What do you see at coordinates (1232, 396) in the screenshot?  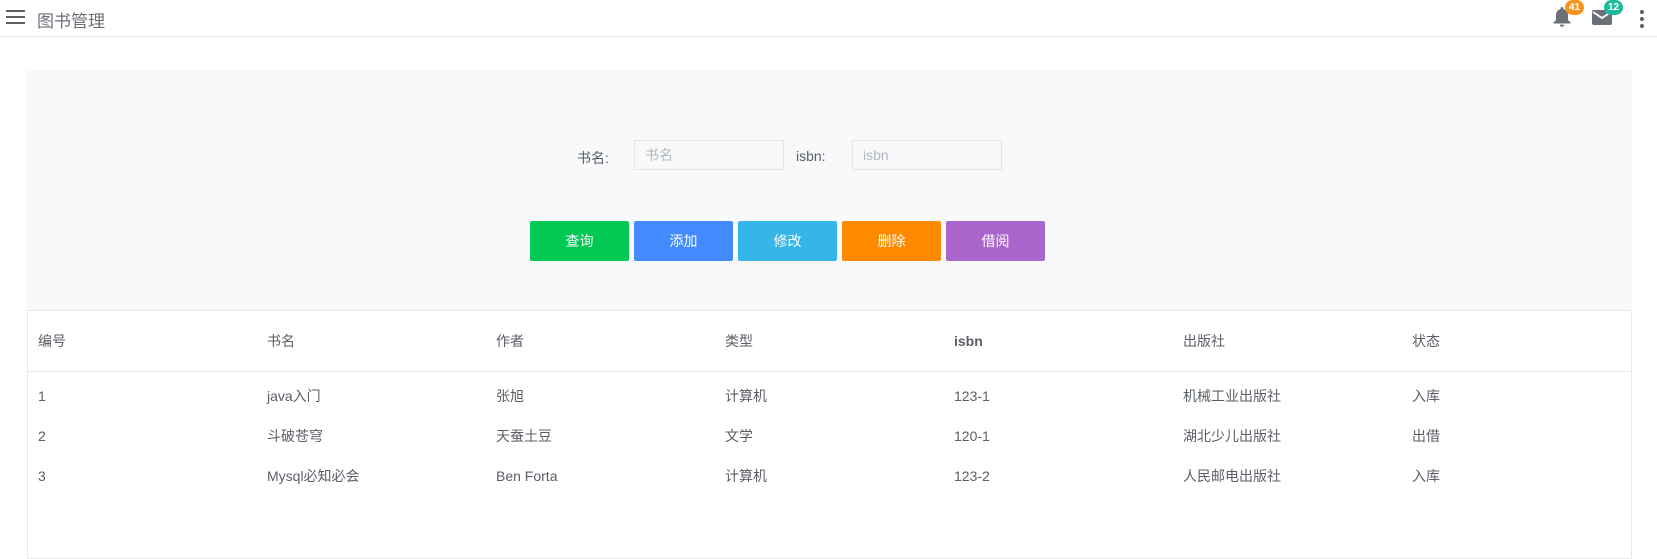 I see `cell-publisher: 机械工业出版社` at bounding box center [1232, 396].